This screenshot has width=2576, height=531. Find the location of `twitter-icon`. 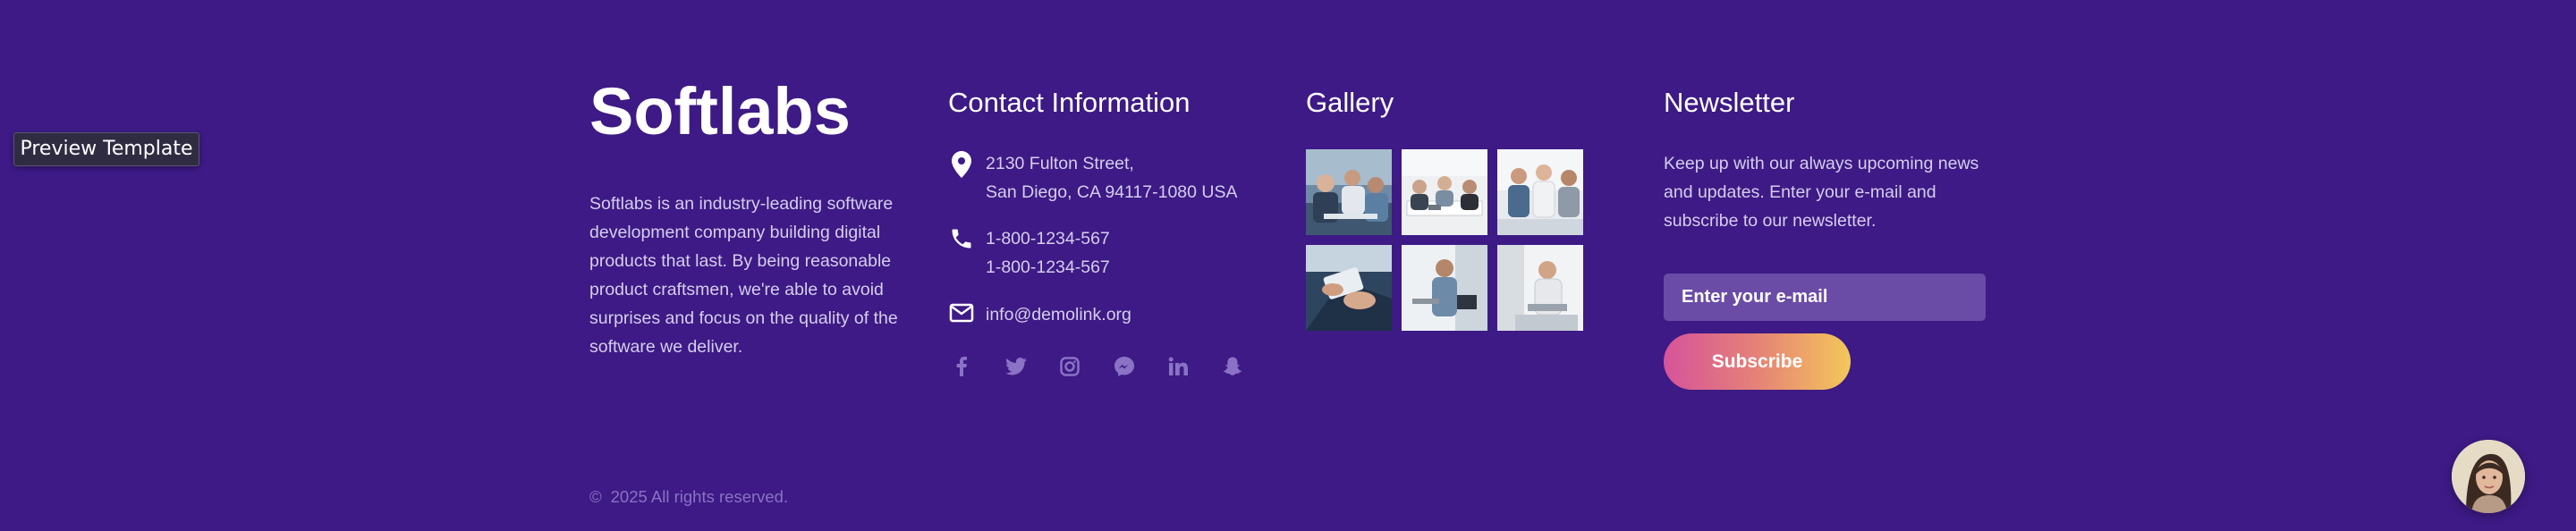

twitter-icon is located at coordinates (1016, 366).